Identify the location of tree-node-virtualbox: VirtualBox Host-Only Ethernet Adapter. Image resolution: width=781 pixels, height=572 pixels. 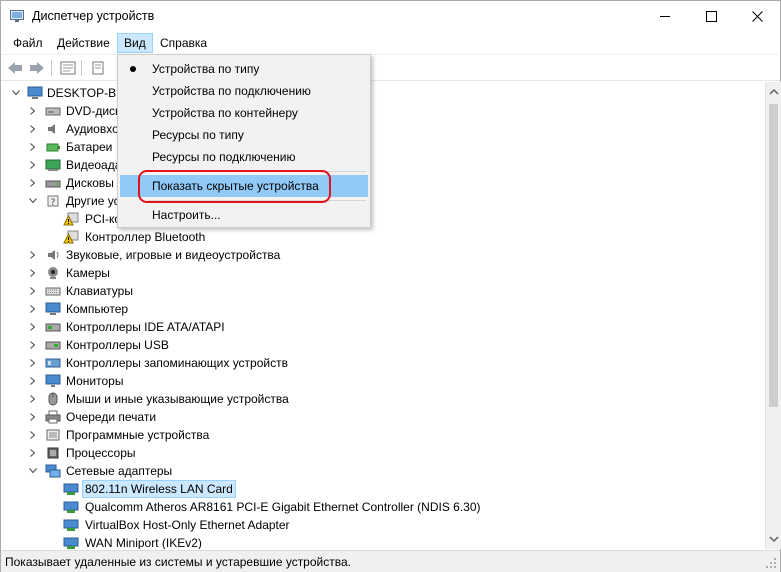
(161, 525).